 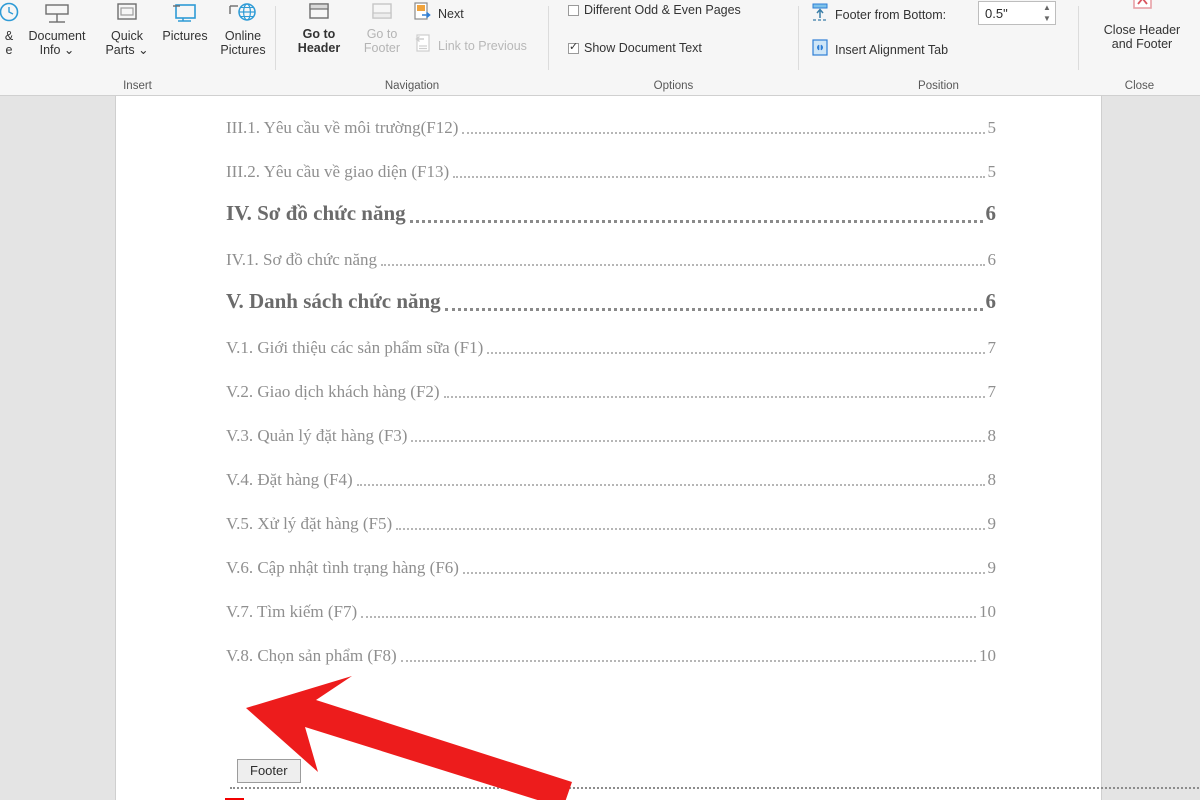 I want to click on footer-from-bottom-field: Footer from Bottom:, so click(x=878, y=14).